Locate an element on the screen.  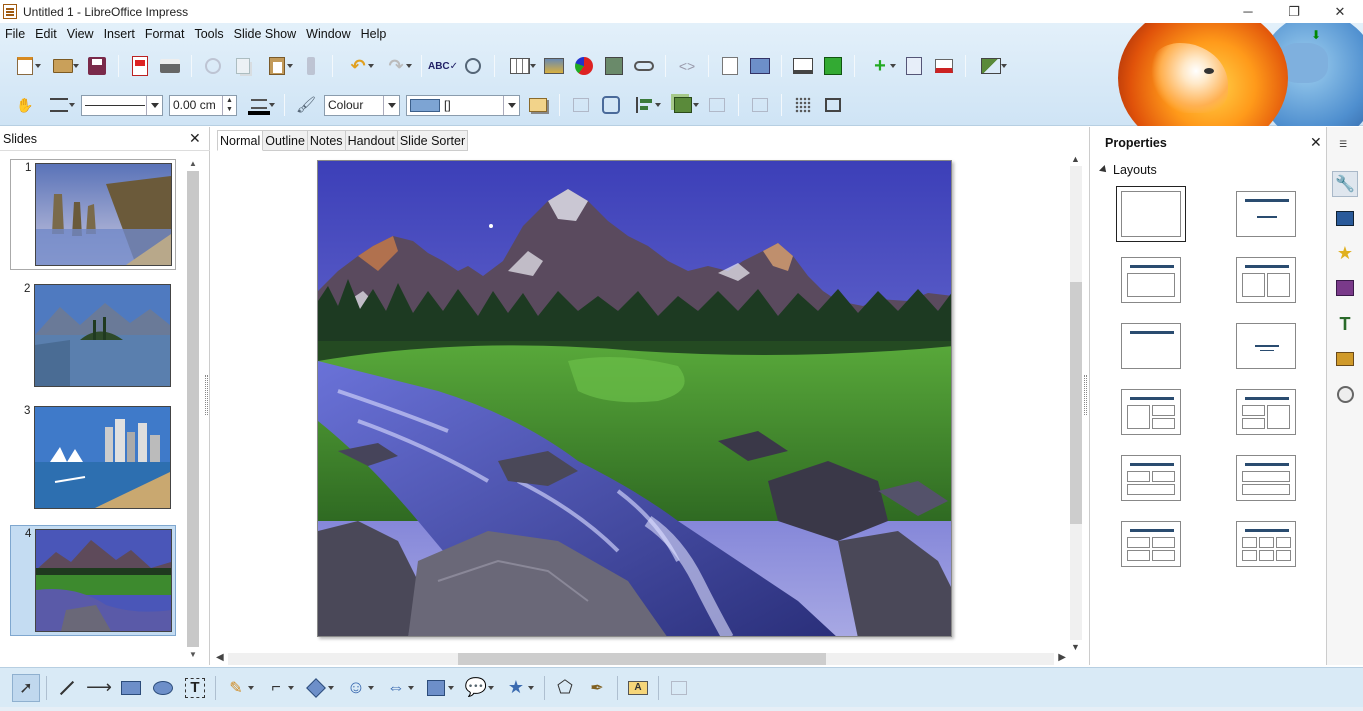
points-button-draw: ⬠ is located at coordinates (565, 688).